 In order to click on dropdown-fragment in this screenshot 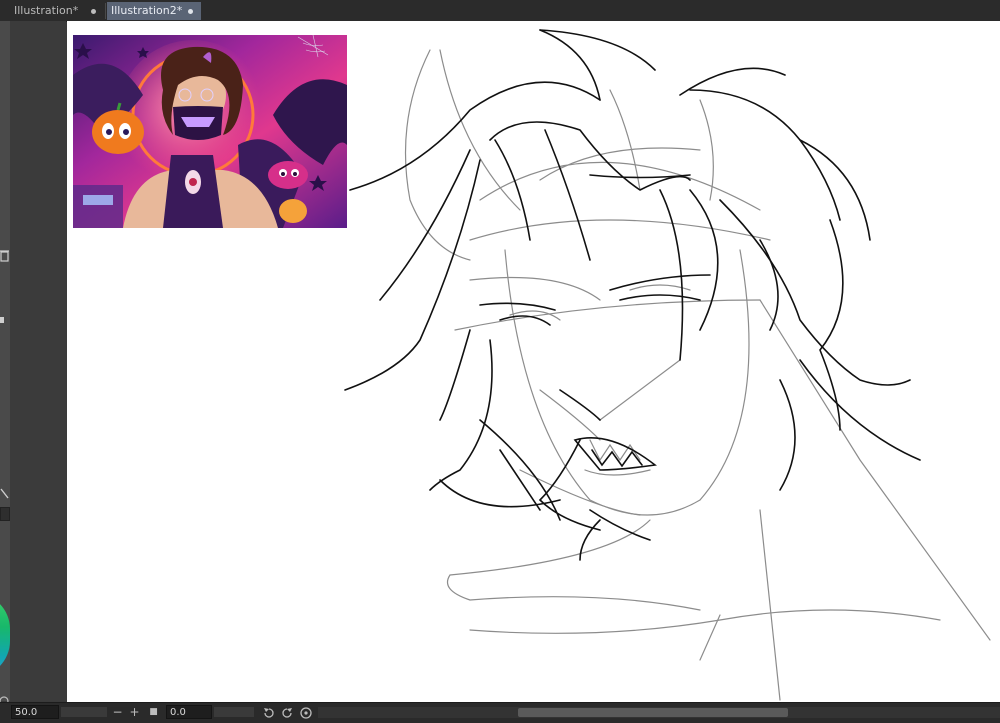, I will do `click(5, 514)`.